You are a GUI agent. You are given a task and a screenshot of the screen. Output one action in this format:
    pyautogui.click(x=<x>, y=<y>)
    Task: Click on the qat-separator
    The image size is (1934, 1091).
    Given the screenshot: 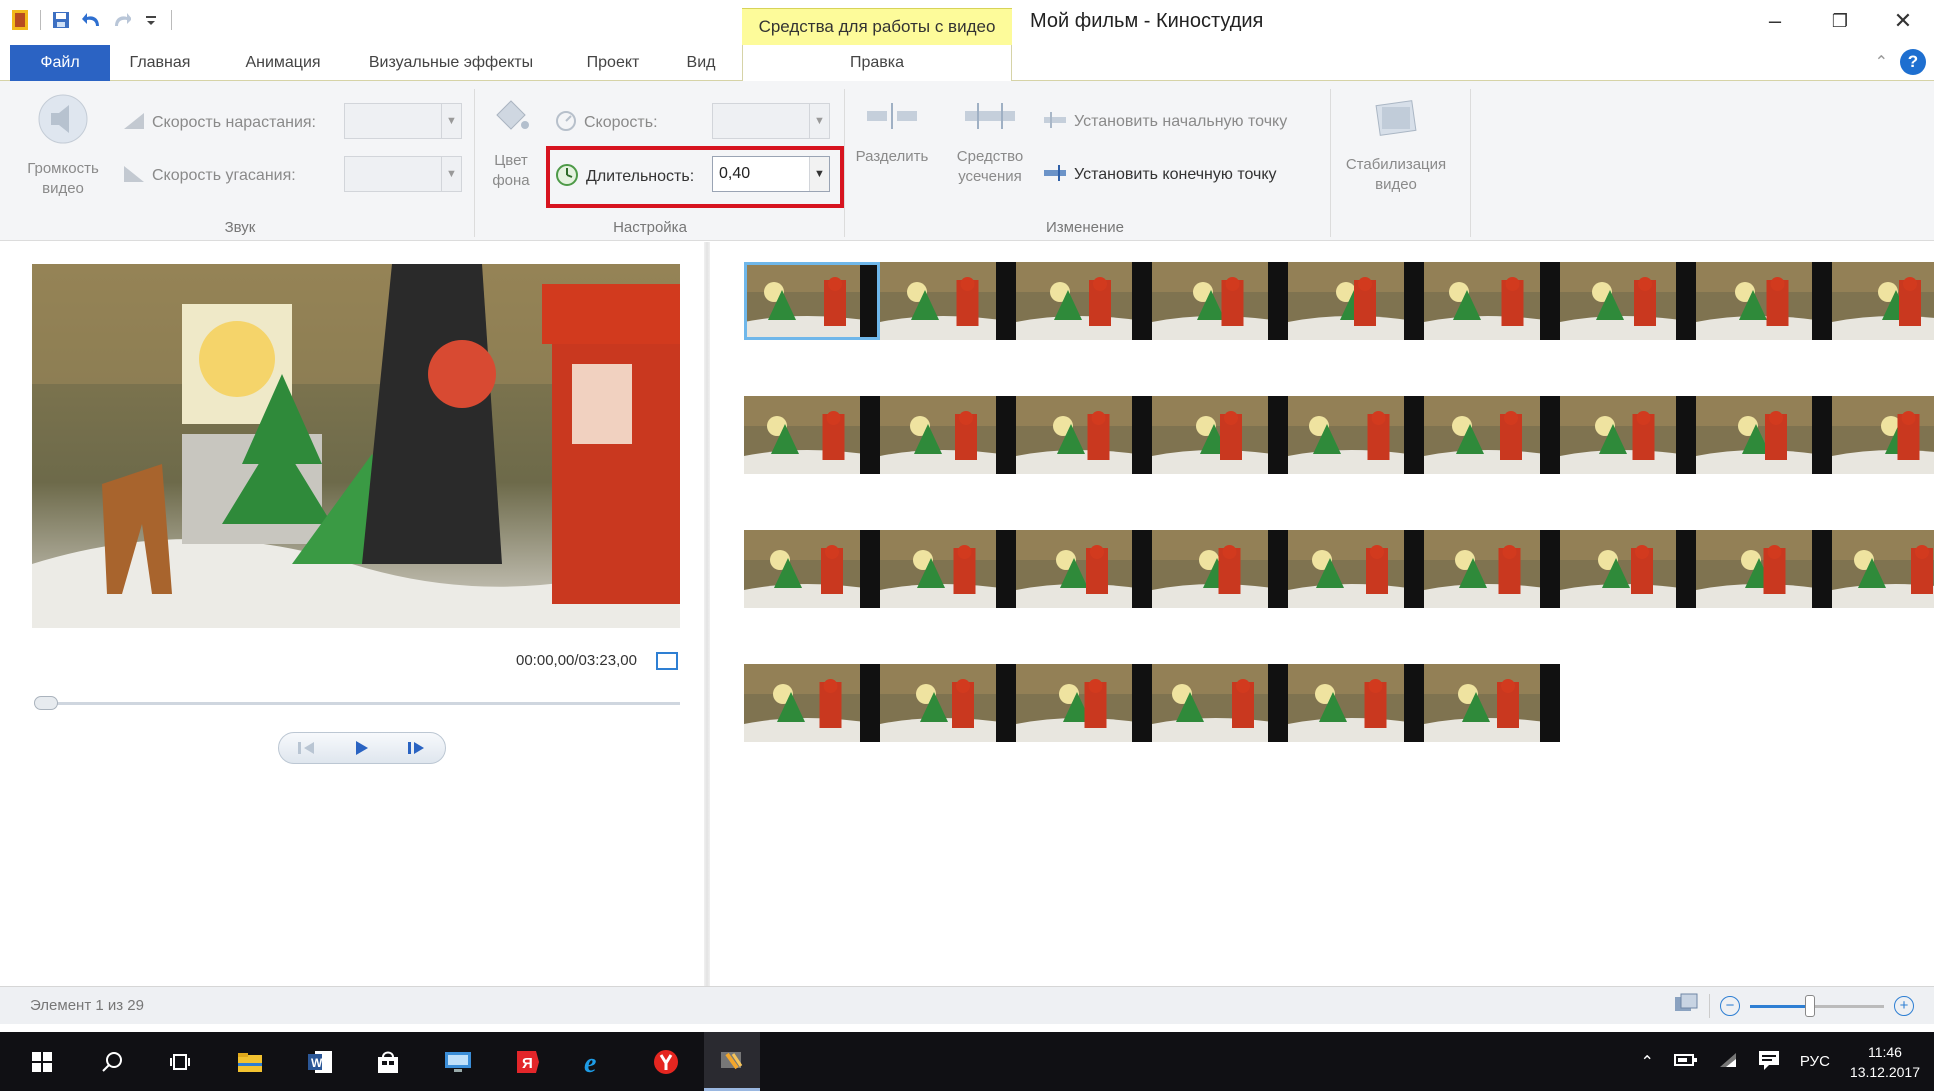 What is the action you would take?
    pyautogui.click(x=40, y=20)
    